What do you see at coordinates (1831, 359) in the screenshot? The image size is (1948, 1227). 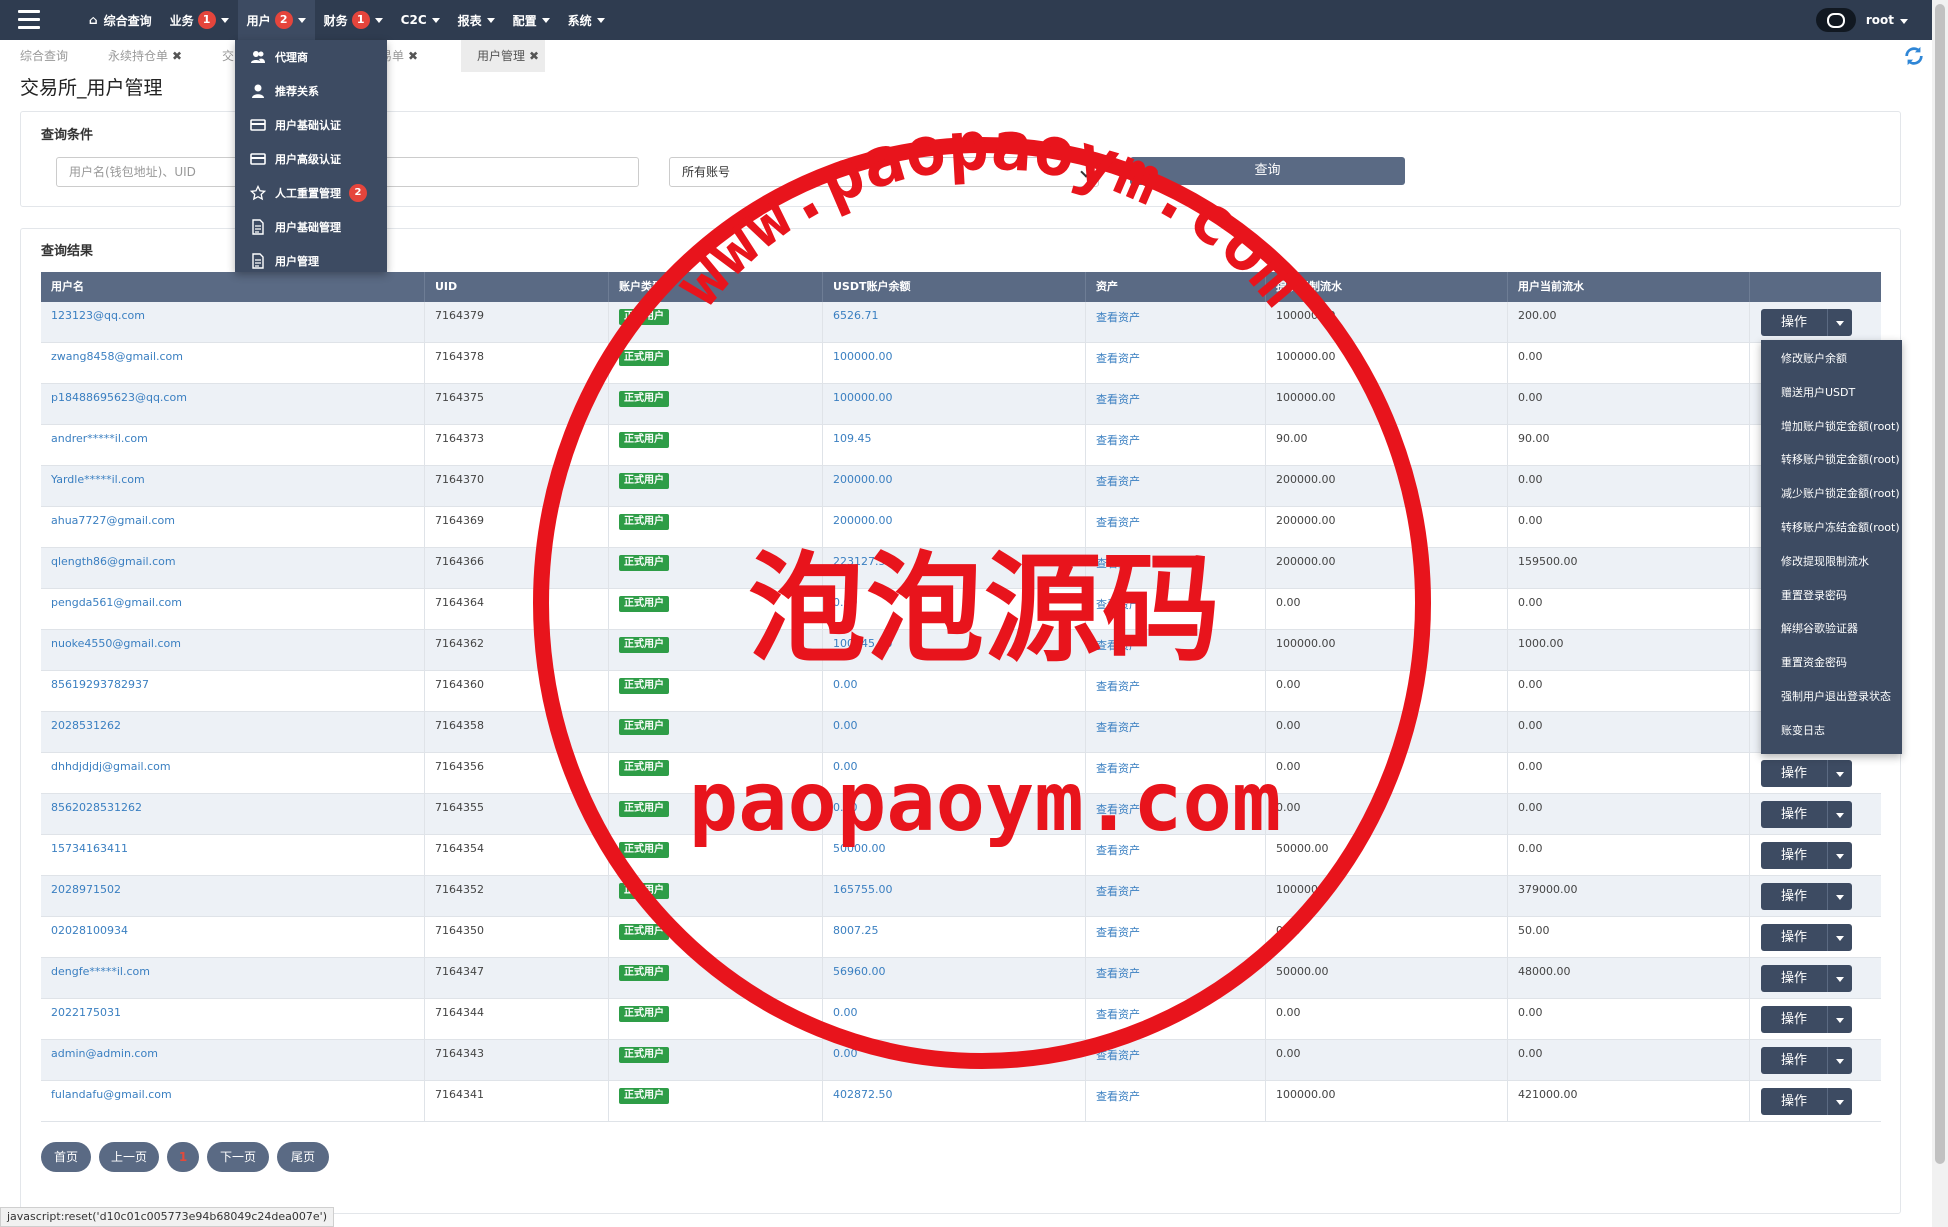 I see `operation-menu-item-0: 修改账户余额` at bounding box center [1831, 359].